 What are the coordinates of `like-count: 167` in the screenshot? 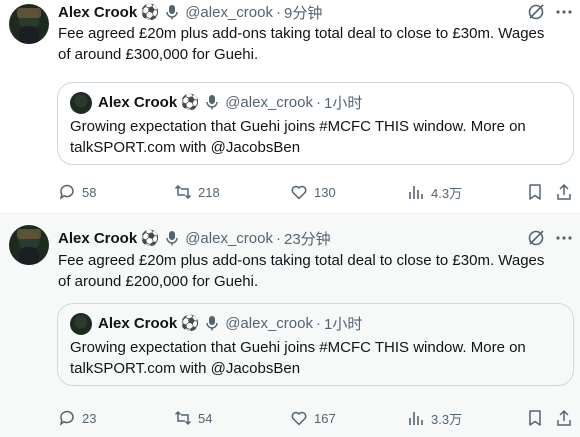 It's located at (325, 418).